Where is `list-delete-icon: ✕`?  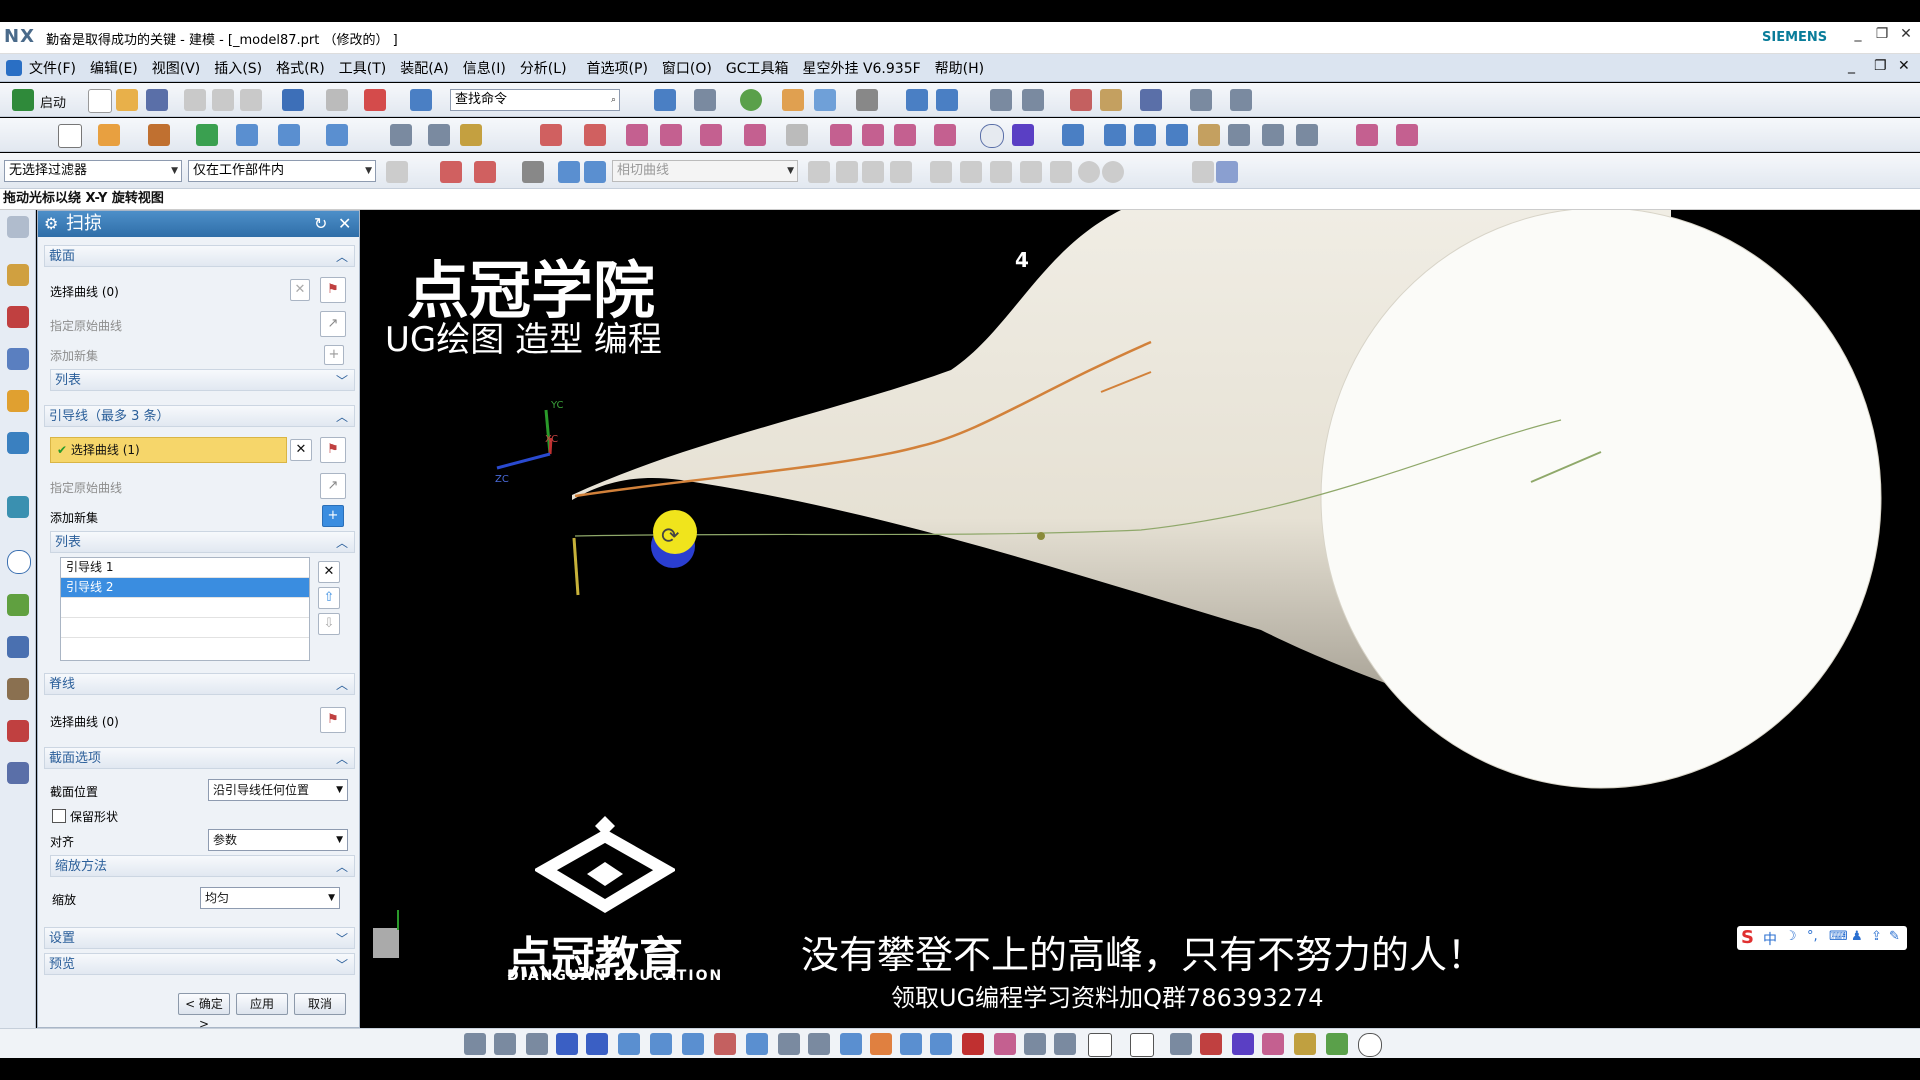
list-delete-icon: ✕ is located at coordinates (329, 572).